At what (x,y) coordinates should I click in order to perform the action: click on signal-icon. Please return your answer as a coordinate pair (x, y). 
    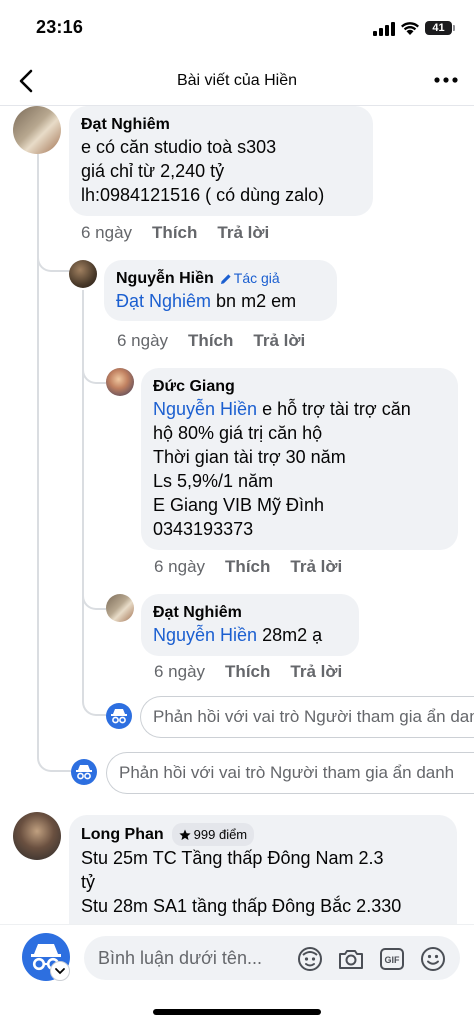
    Looking at the image, I should click on (384, 29).